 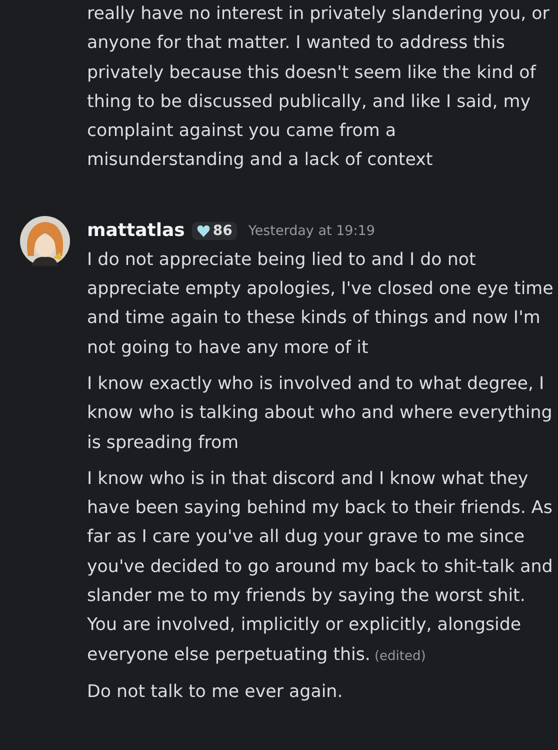 I want to click on timestamp: Yesterday at 19:19, so click(x=311, y=230).